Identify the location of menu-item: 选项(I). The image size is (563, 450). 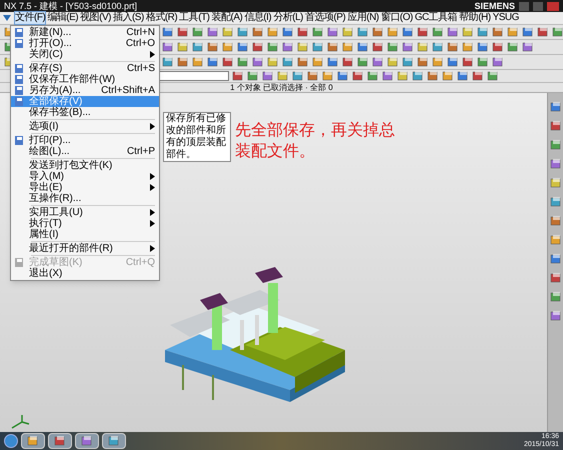
(85, 126).